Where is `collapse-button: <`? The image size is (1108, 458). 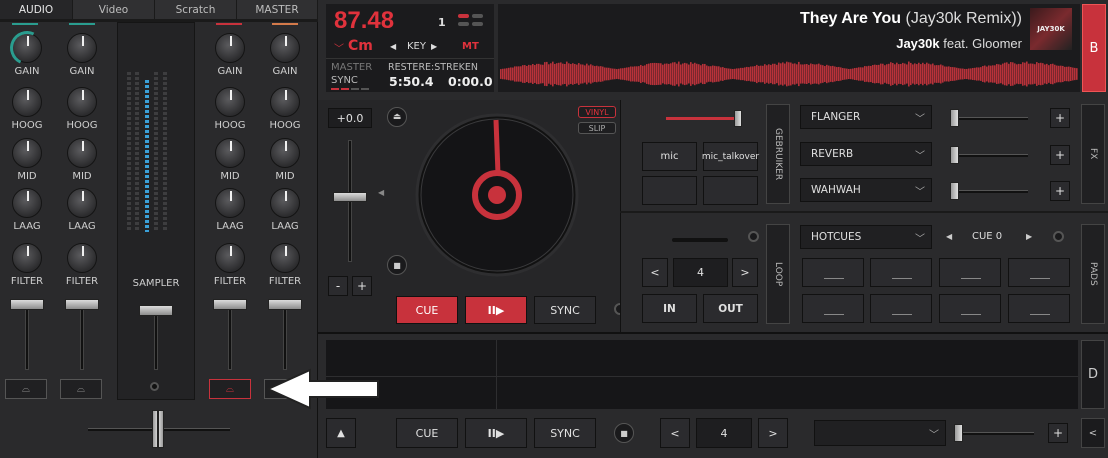 collapse-button: < is located at coordinates (1093, 433).